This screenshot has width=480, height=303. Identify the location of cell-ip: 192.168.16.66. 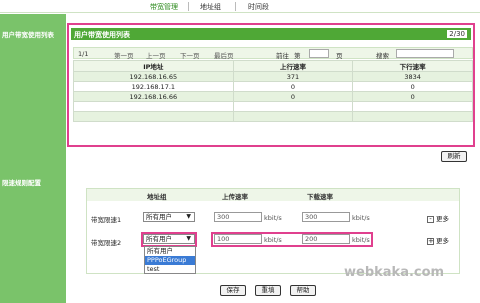
(153, 96).